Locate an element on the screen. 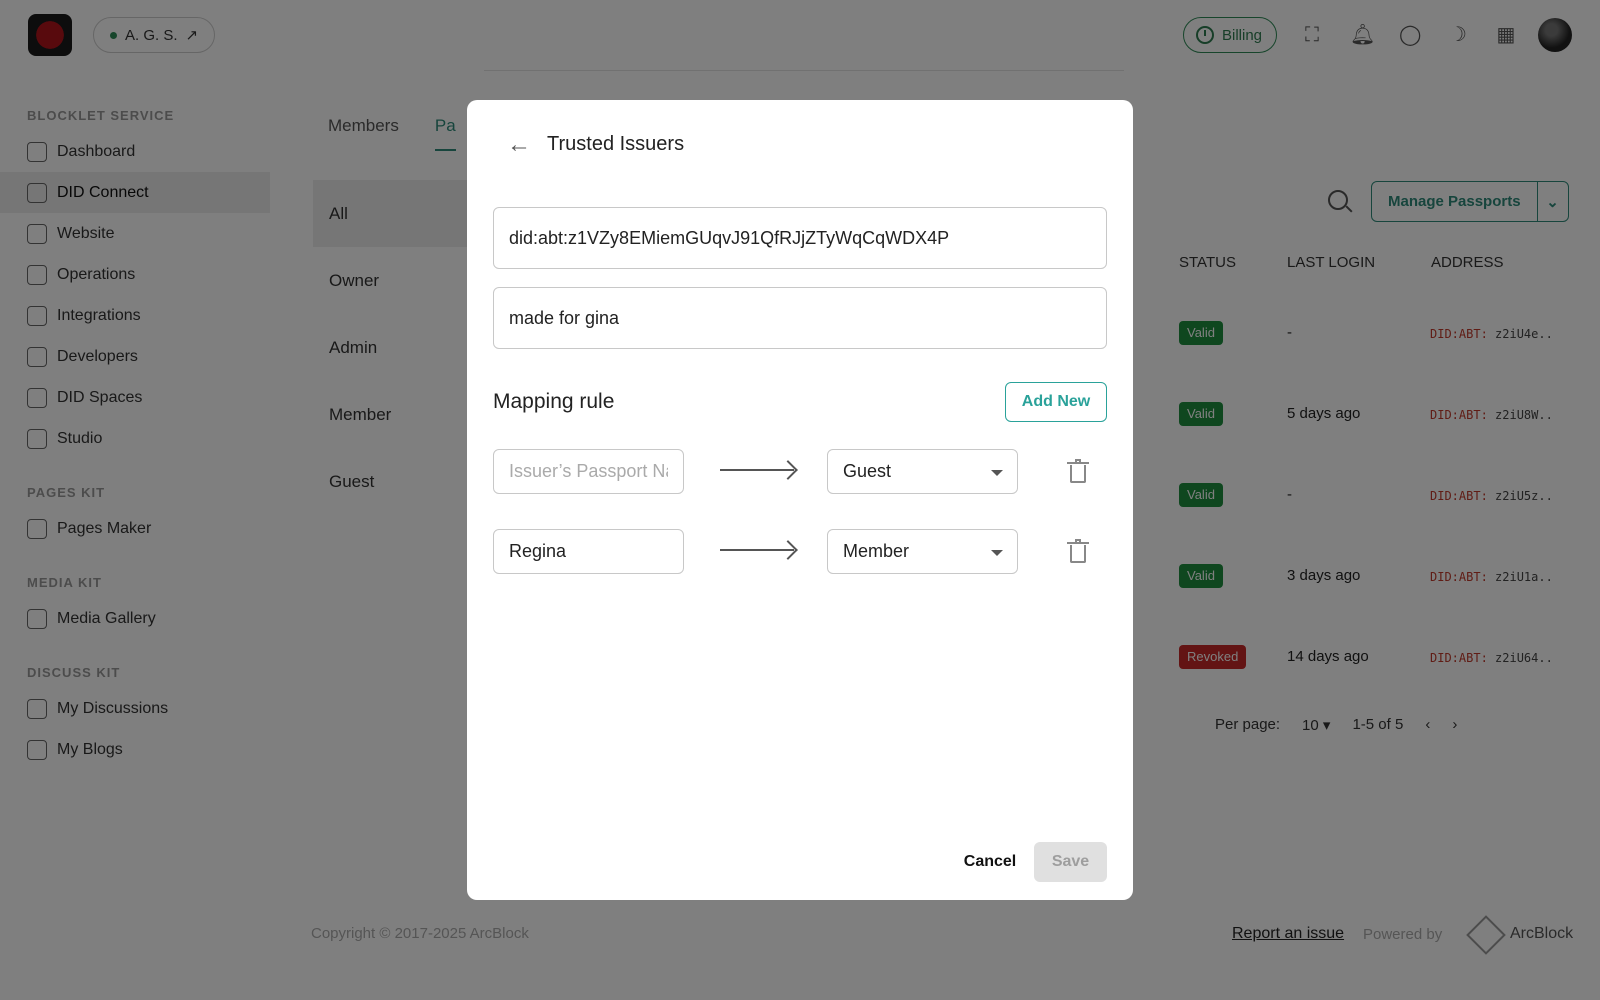 Image resolution: width=1600 pixels, height=1000 pixels. role-select: Member is located at coordinates (922, 551).